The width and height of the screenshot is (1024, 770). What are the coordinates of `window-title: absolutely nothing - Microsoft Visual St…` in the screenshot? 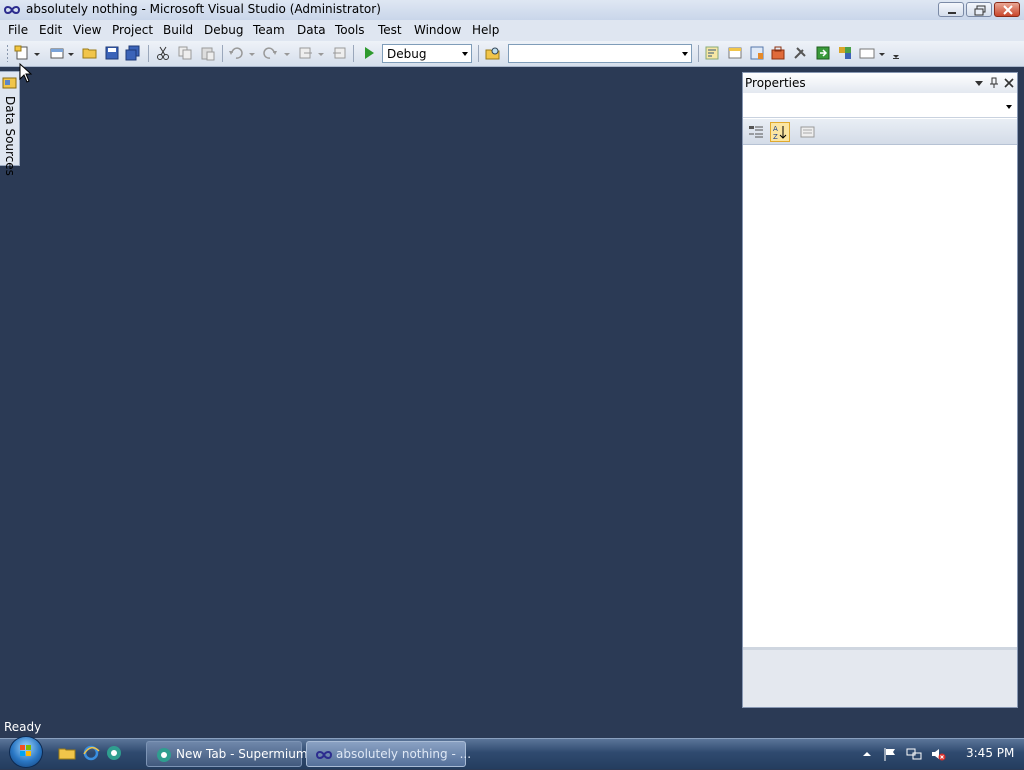 It's located at (203, 9).